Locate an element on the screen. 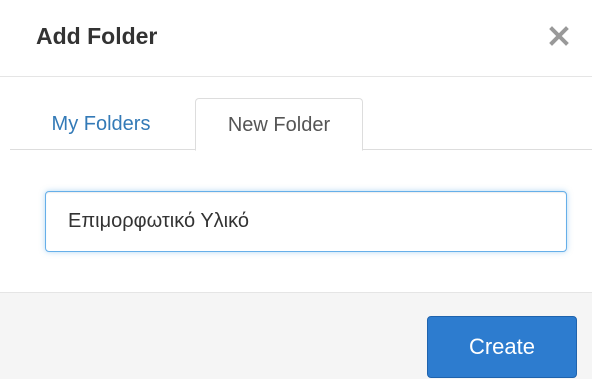 Image resolution: width=592 pixels, height=379 pixels. create-button: Create is located at coordinates (502, 347).